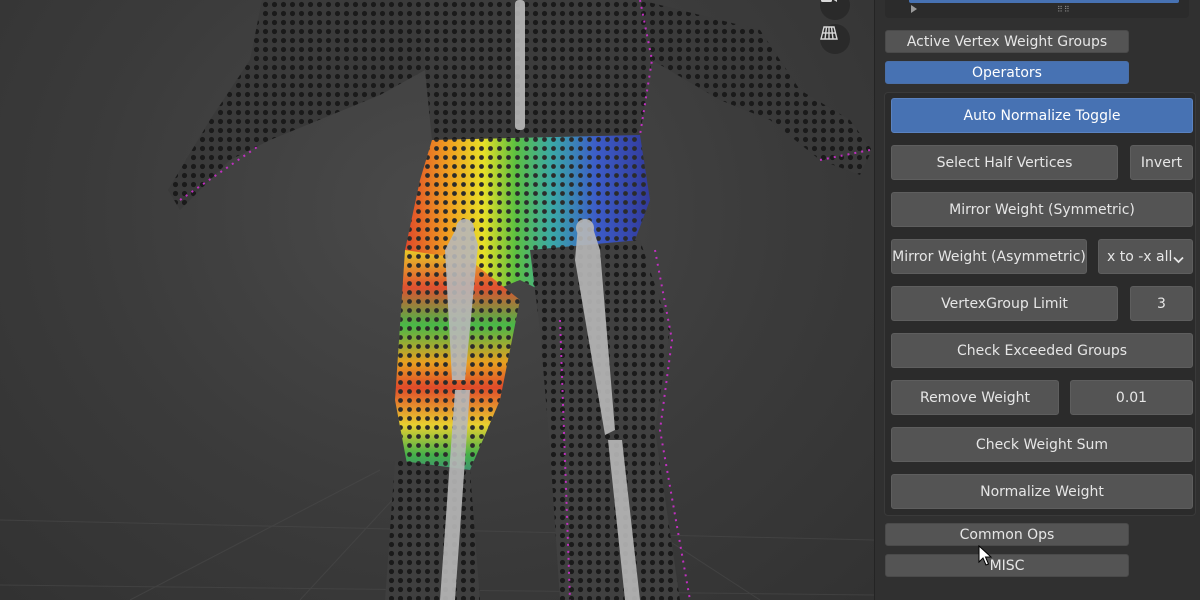  Describe the element at coordinates (1007, 41) in the screenshot. I see `active-vertex-weight-groups-button: Active Vertex Weight Groups` at that location.